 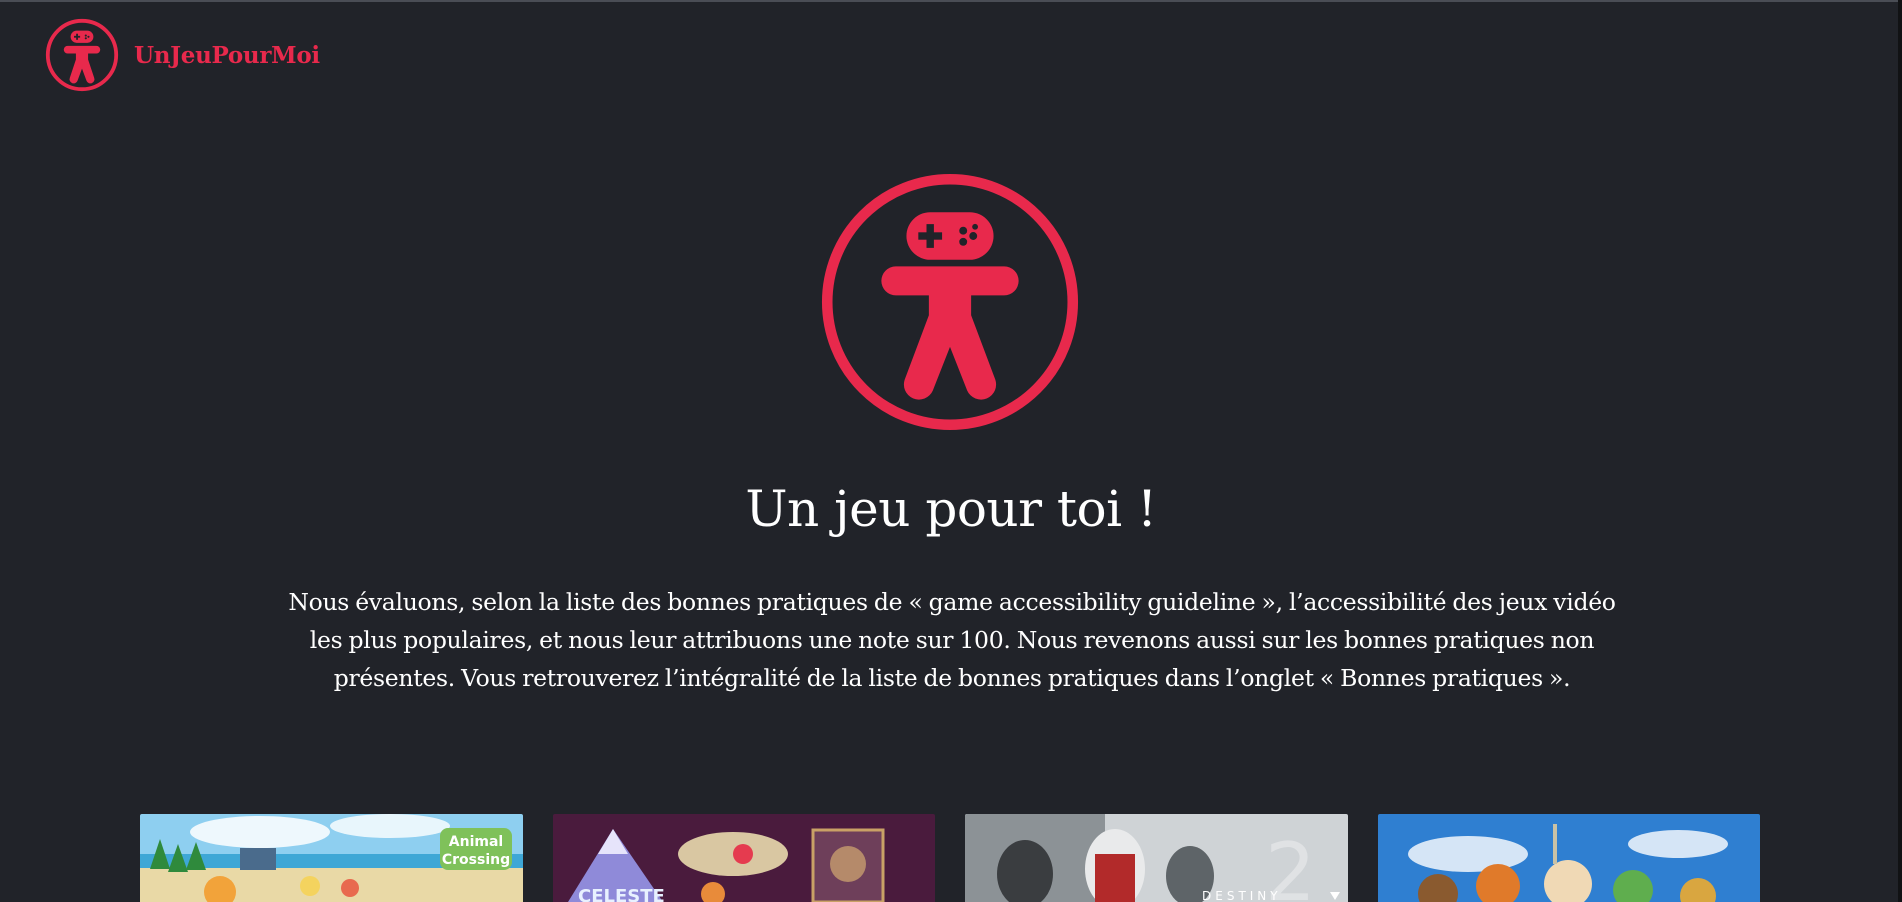 I want to click on game-card-animal-crossing: Animal Crossing, so click(x=331, y=858).